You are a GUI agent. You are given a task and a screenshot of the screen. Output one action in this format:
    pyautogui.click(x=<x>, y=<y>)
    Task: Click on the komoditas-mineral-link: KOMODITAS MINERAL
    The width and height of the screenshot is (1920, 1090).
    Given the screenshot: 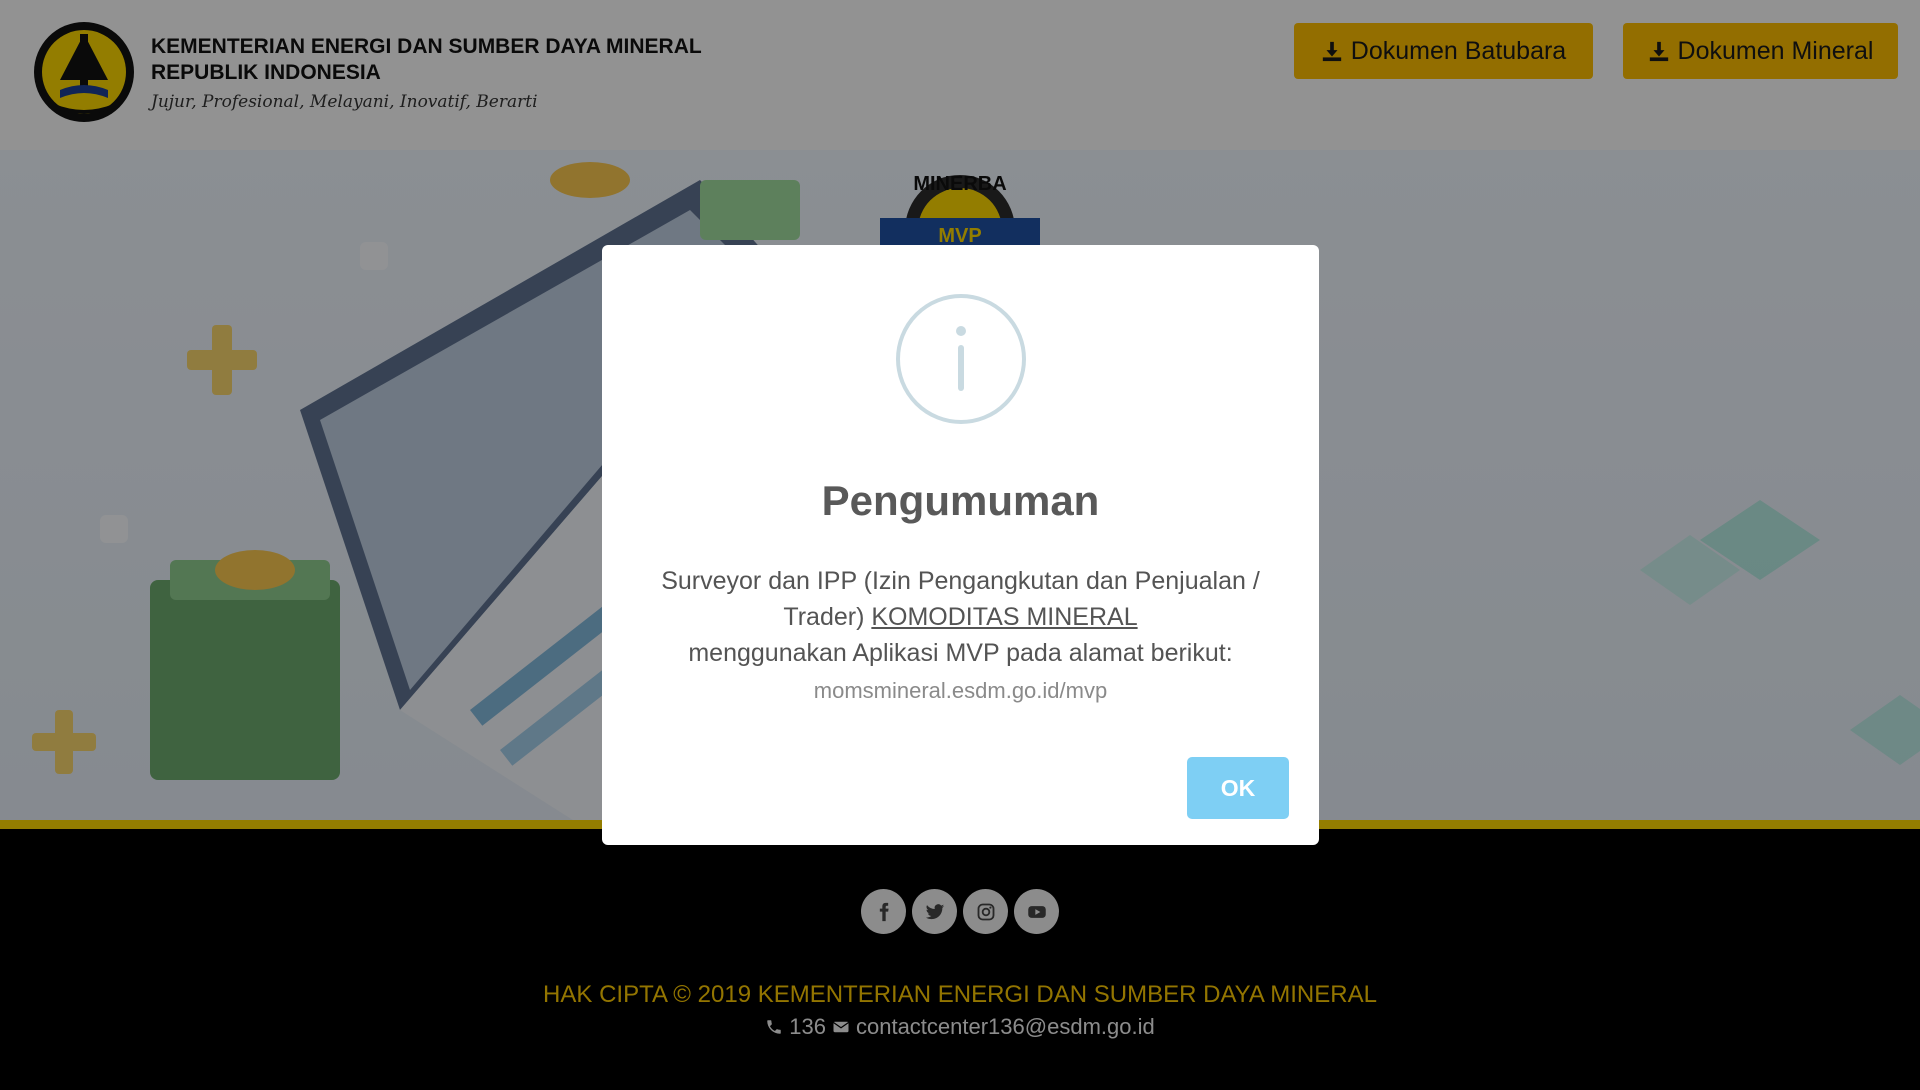 What is the action you would take?
    pyautogui.click(x=1004, y=617)
    